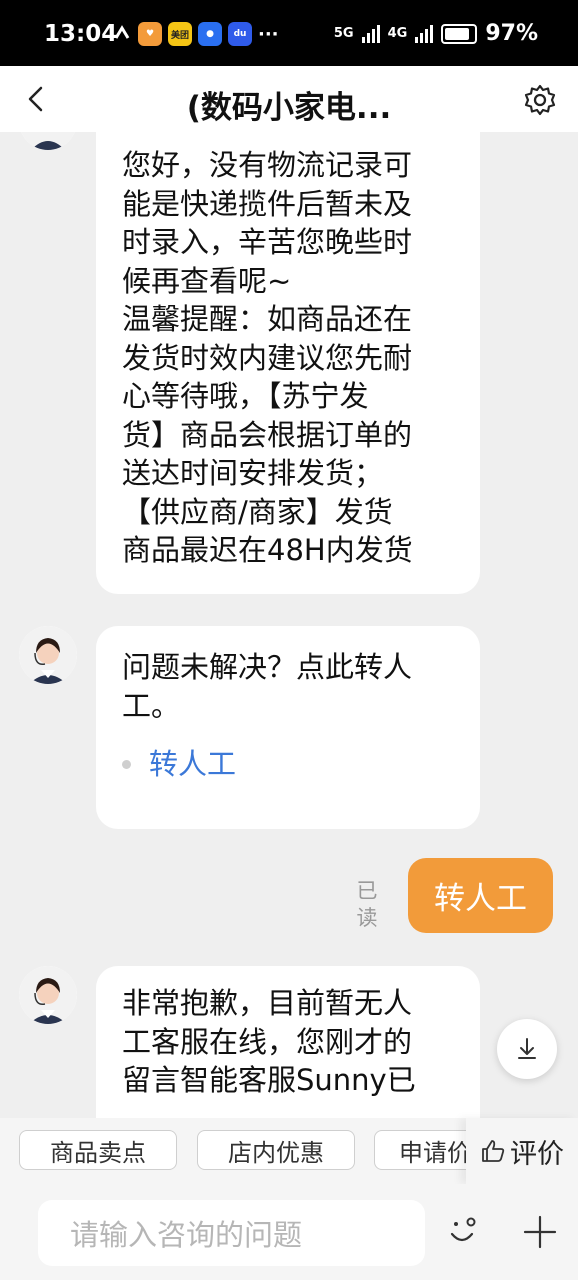 The width and height of the screenshot is (578, 1280). I want to click on quick-action-chip: 店内优惠, so click(276, 1150).